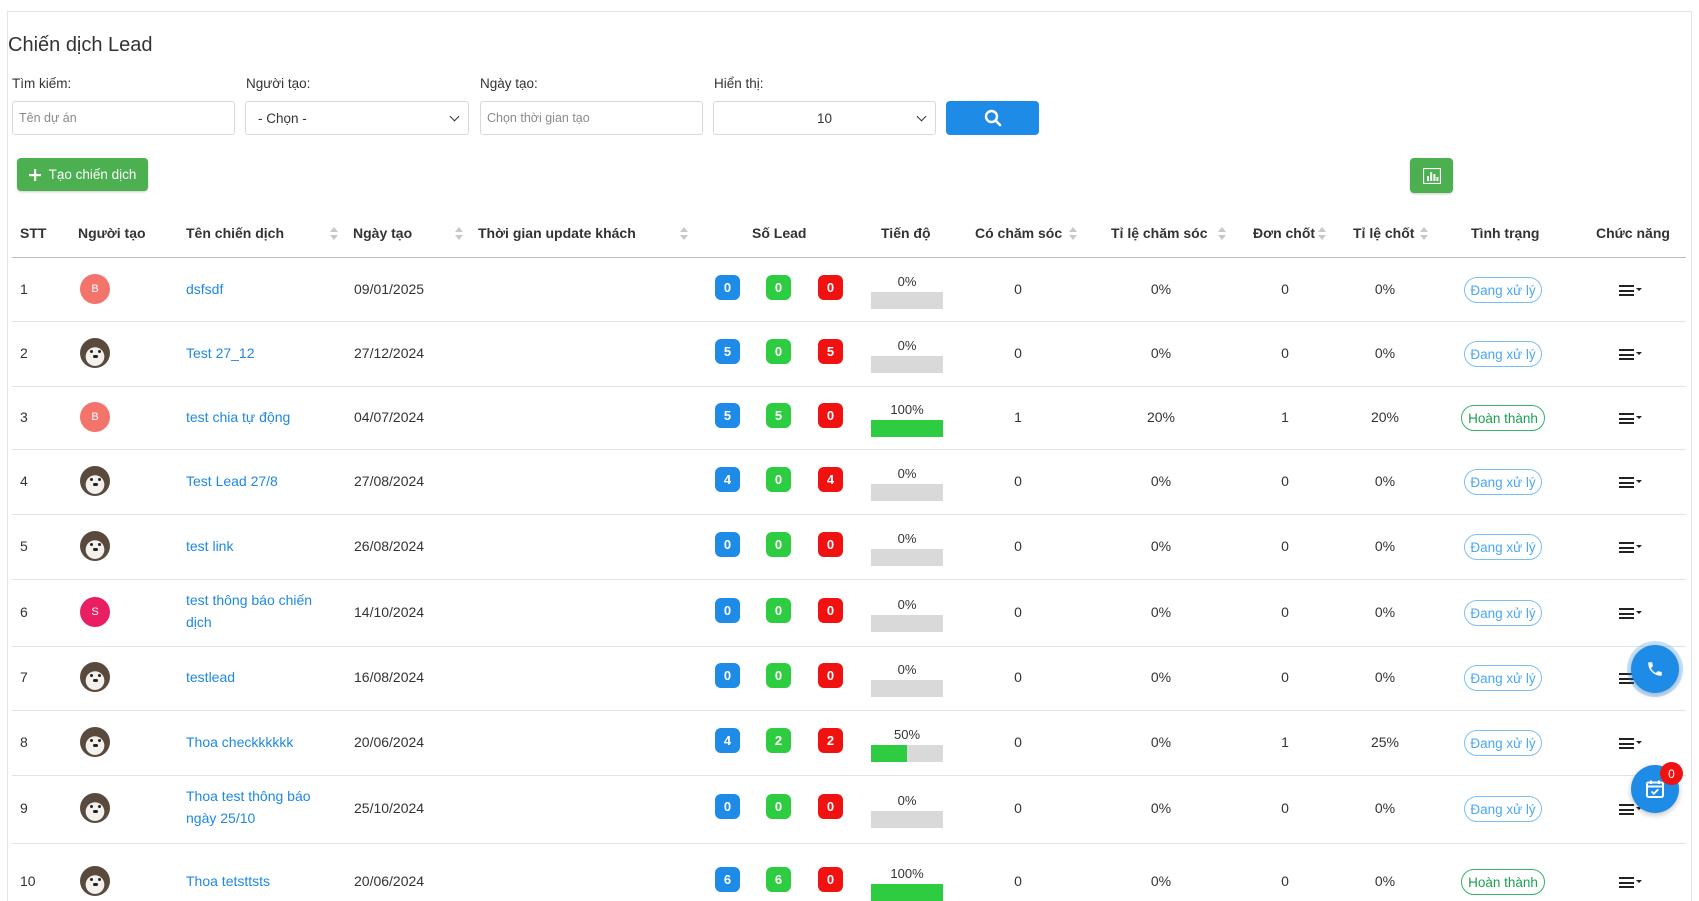  I want to click on lead-fail-badge: 4, so click(830, 479).